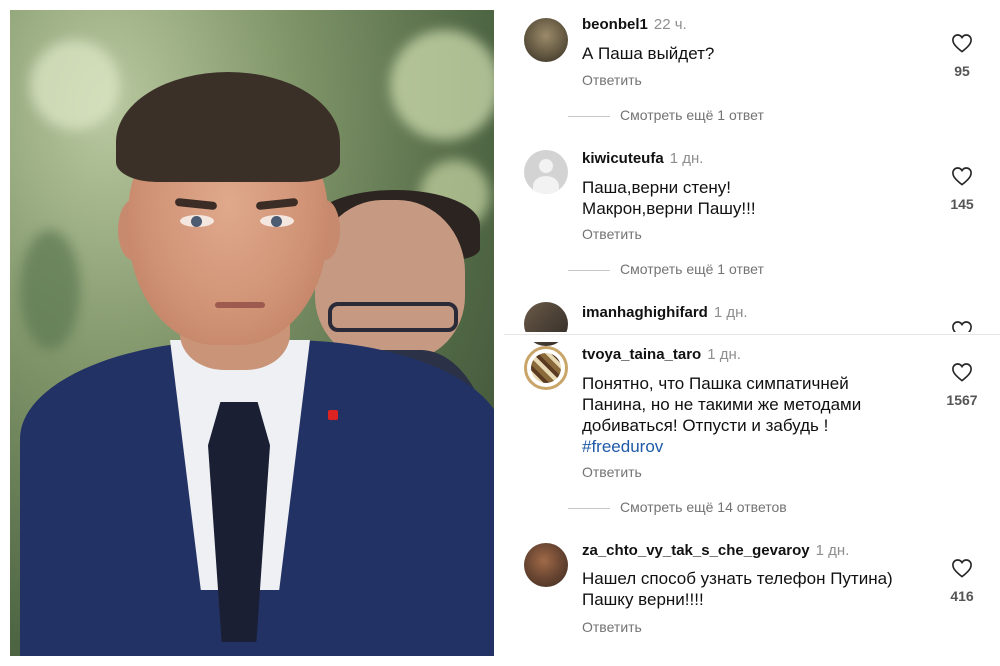  I want to click on username-link: kiwicuteufa, so click(623, 158).